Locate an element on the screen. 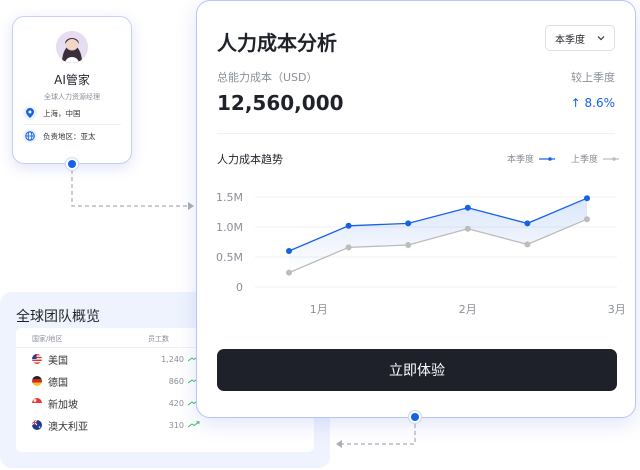 The height and width of the screenshot is (470, 640). row-count: 860 is located at coordinates (176, 381).